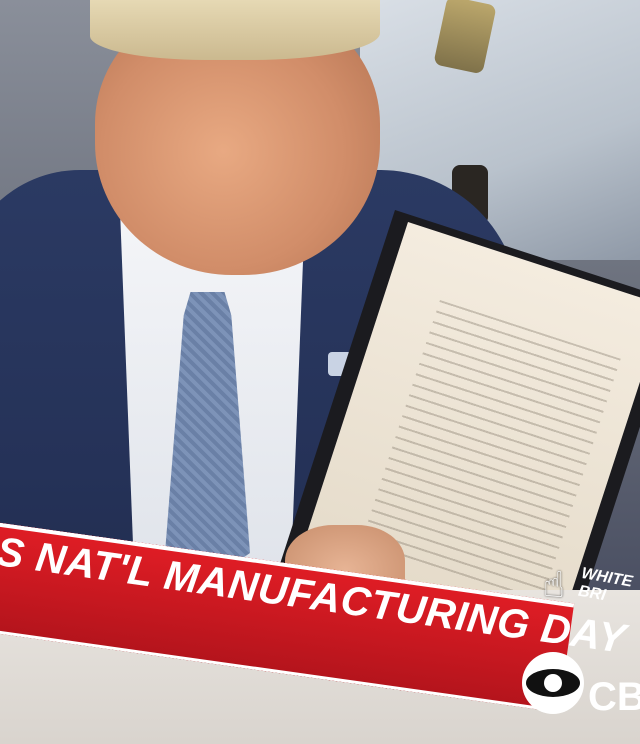  Describe the element at coordinates (554, 585) in the screenshot. I see `hand-pointer-icon: ☝` at that location.